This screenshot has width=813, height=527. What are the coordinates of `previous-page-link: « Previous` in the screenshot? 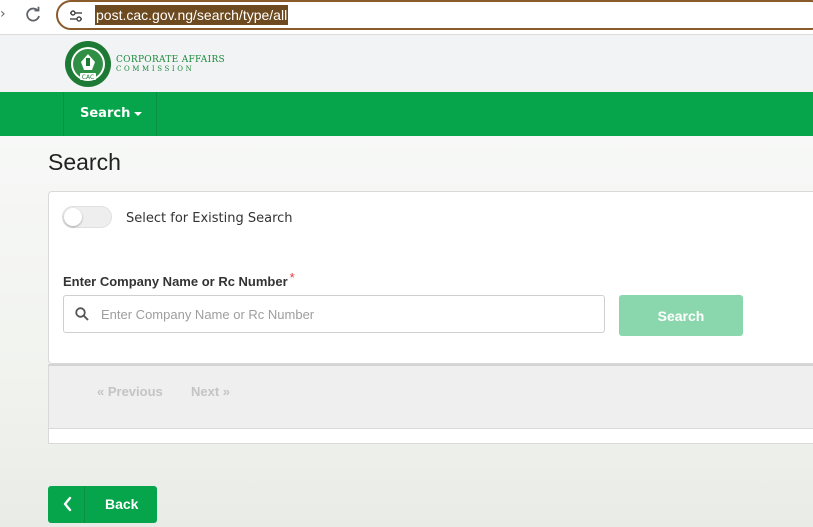 It's located at (130, 391).